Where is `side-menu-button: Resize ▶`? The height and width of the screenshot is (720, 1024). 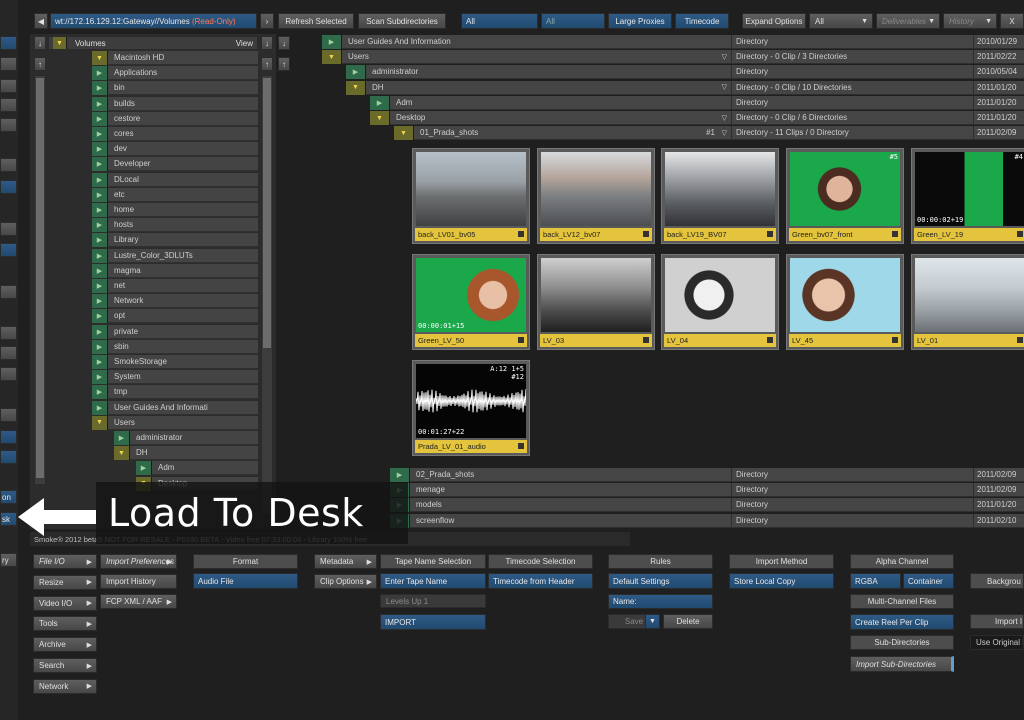
side-menu-button: Resize ▶ is located at coordinates (65, 582).